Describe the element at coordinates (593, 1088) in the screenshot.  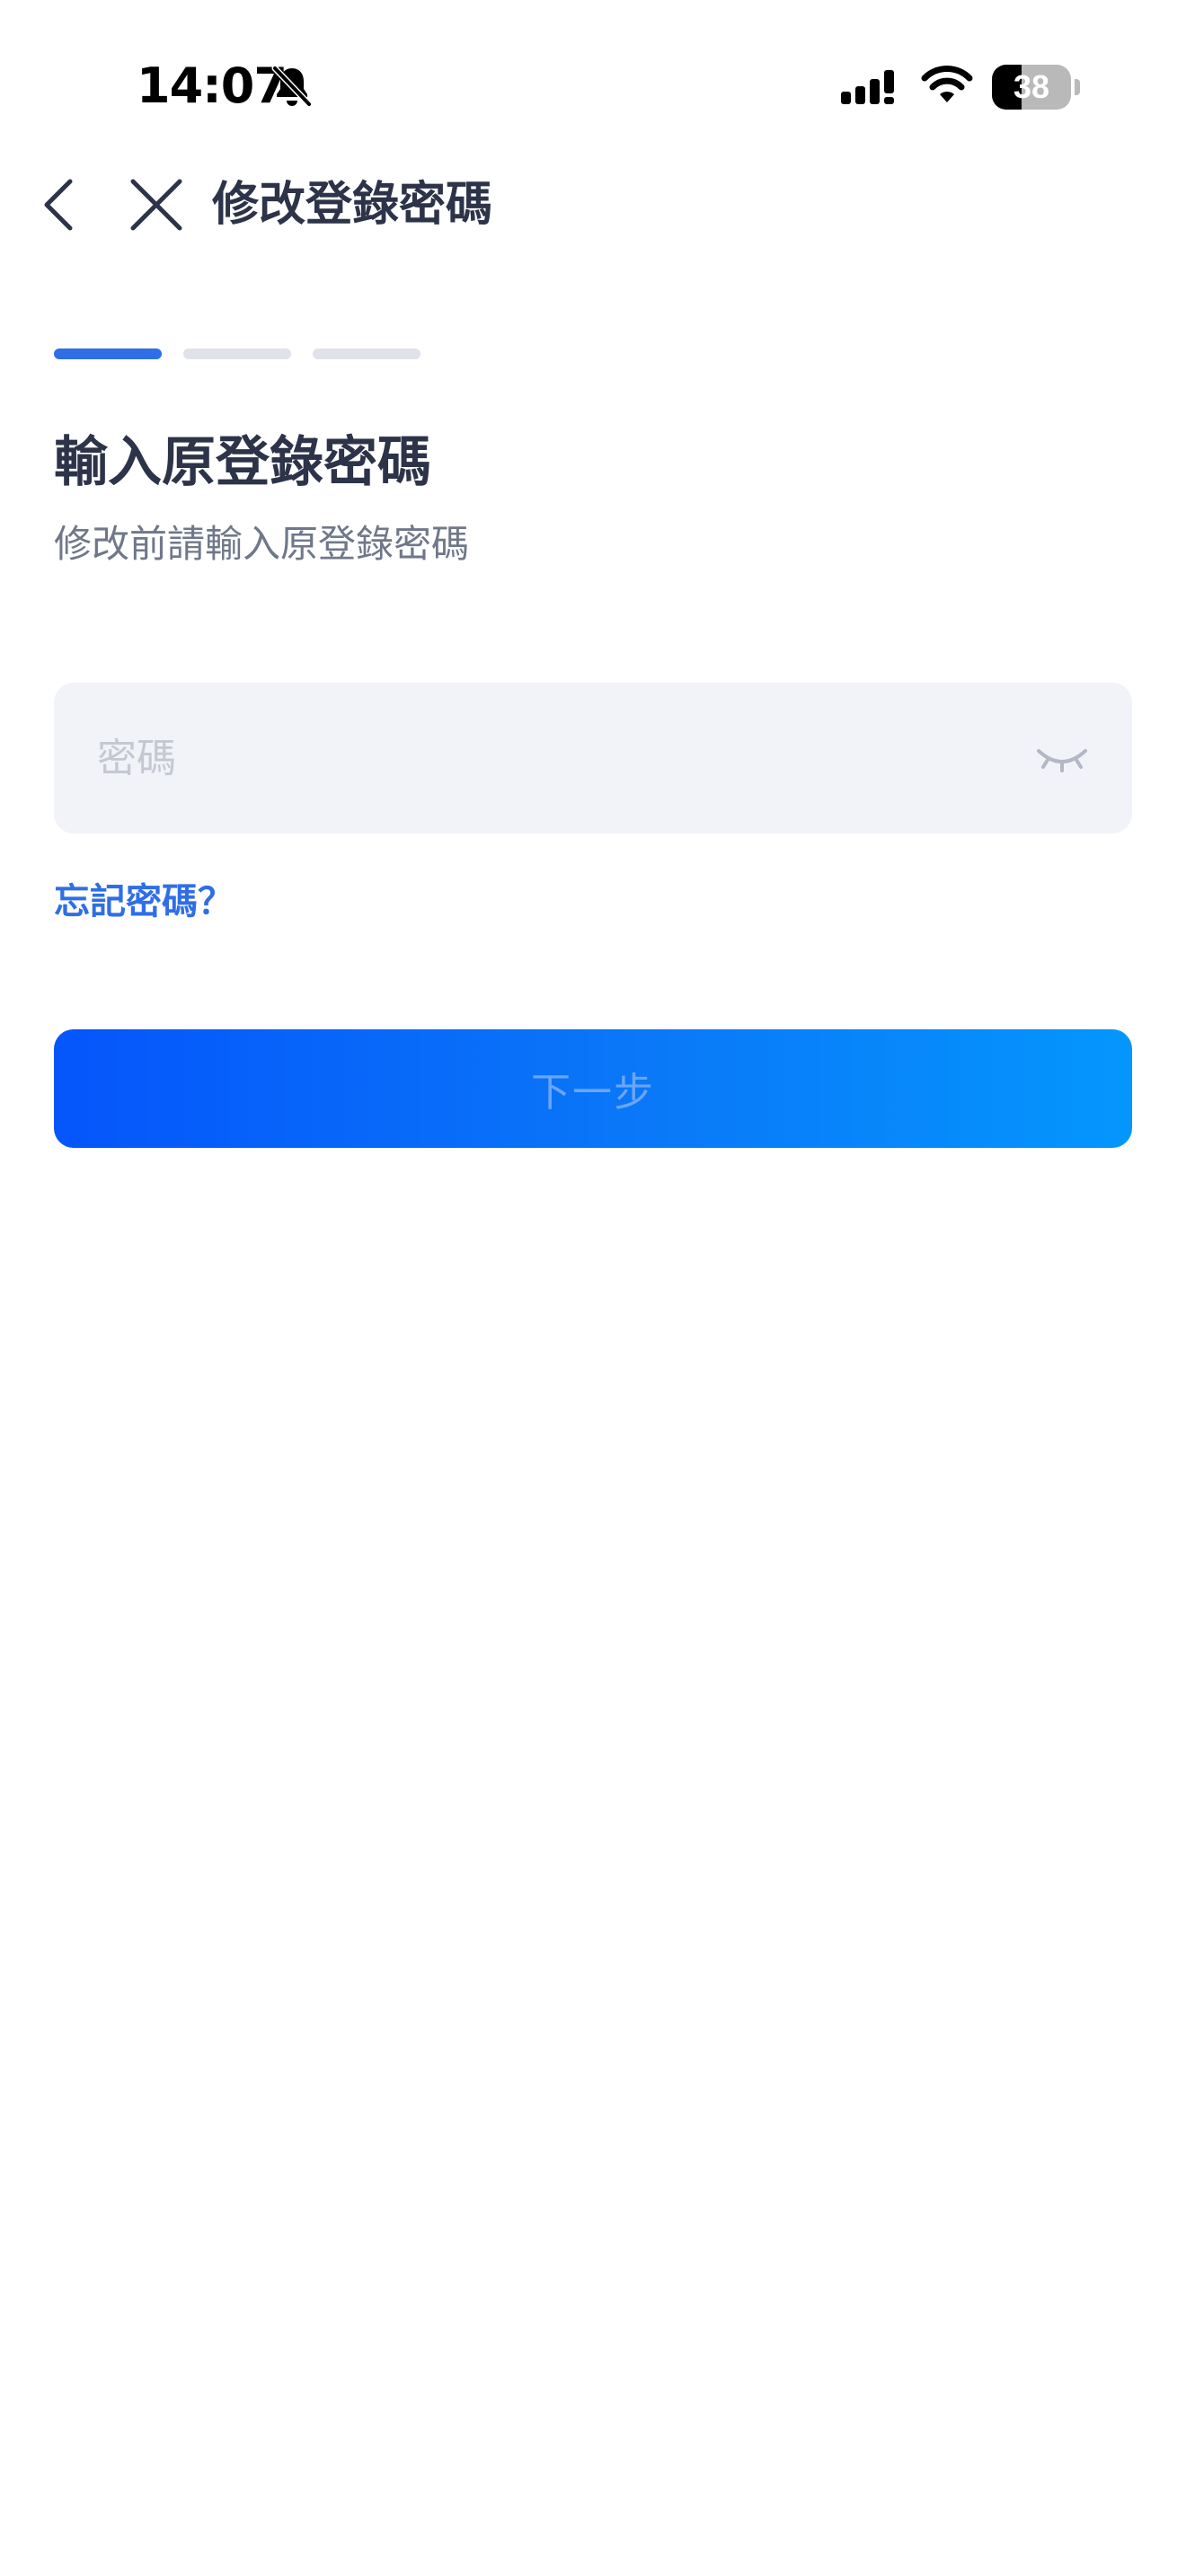
I see `next-button: 下一步` at that location.